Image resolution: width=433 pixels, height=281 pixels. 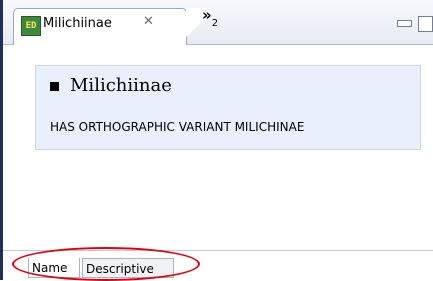 I want to click on close-icon: ✕, so click(x=148, y=21).